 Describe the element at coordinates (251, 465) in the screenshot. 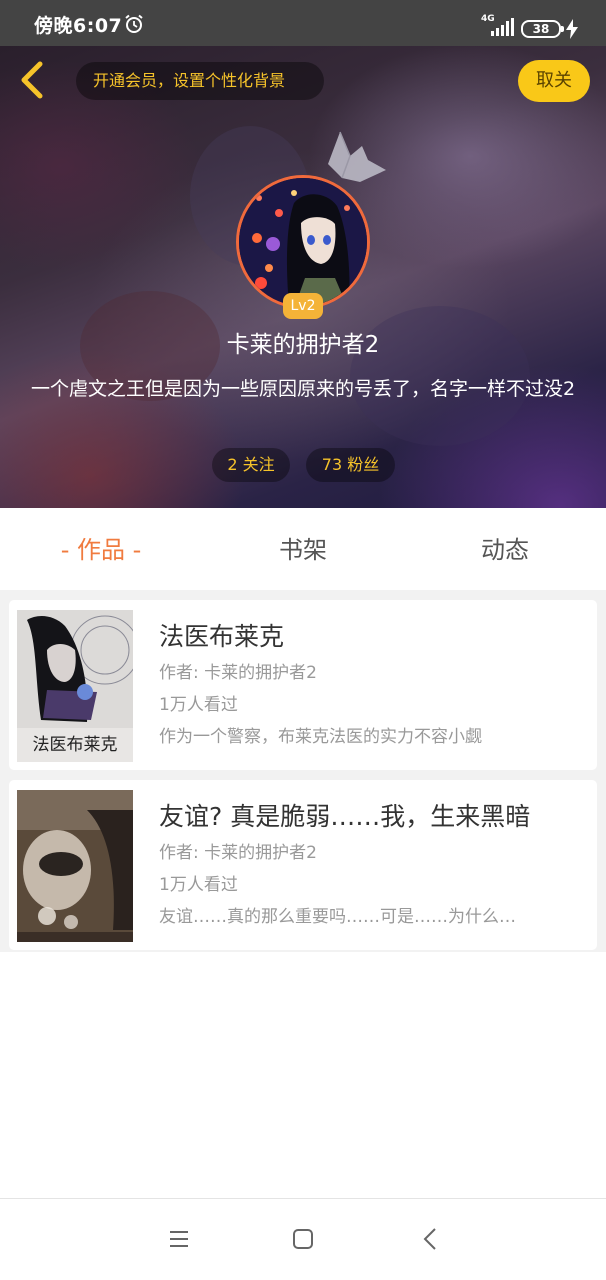

I see `following-count-button: 2 关注` at that location.